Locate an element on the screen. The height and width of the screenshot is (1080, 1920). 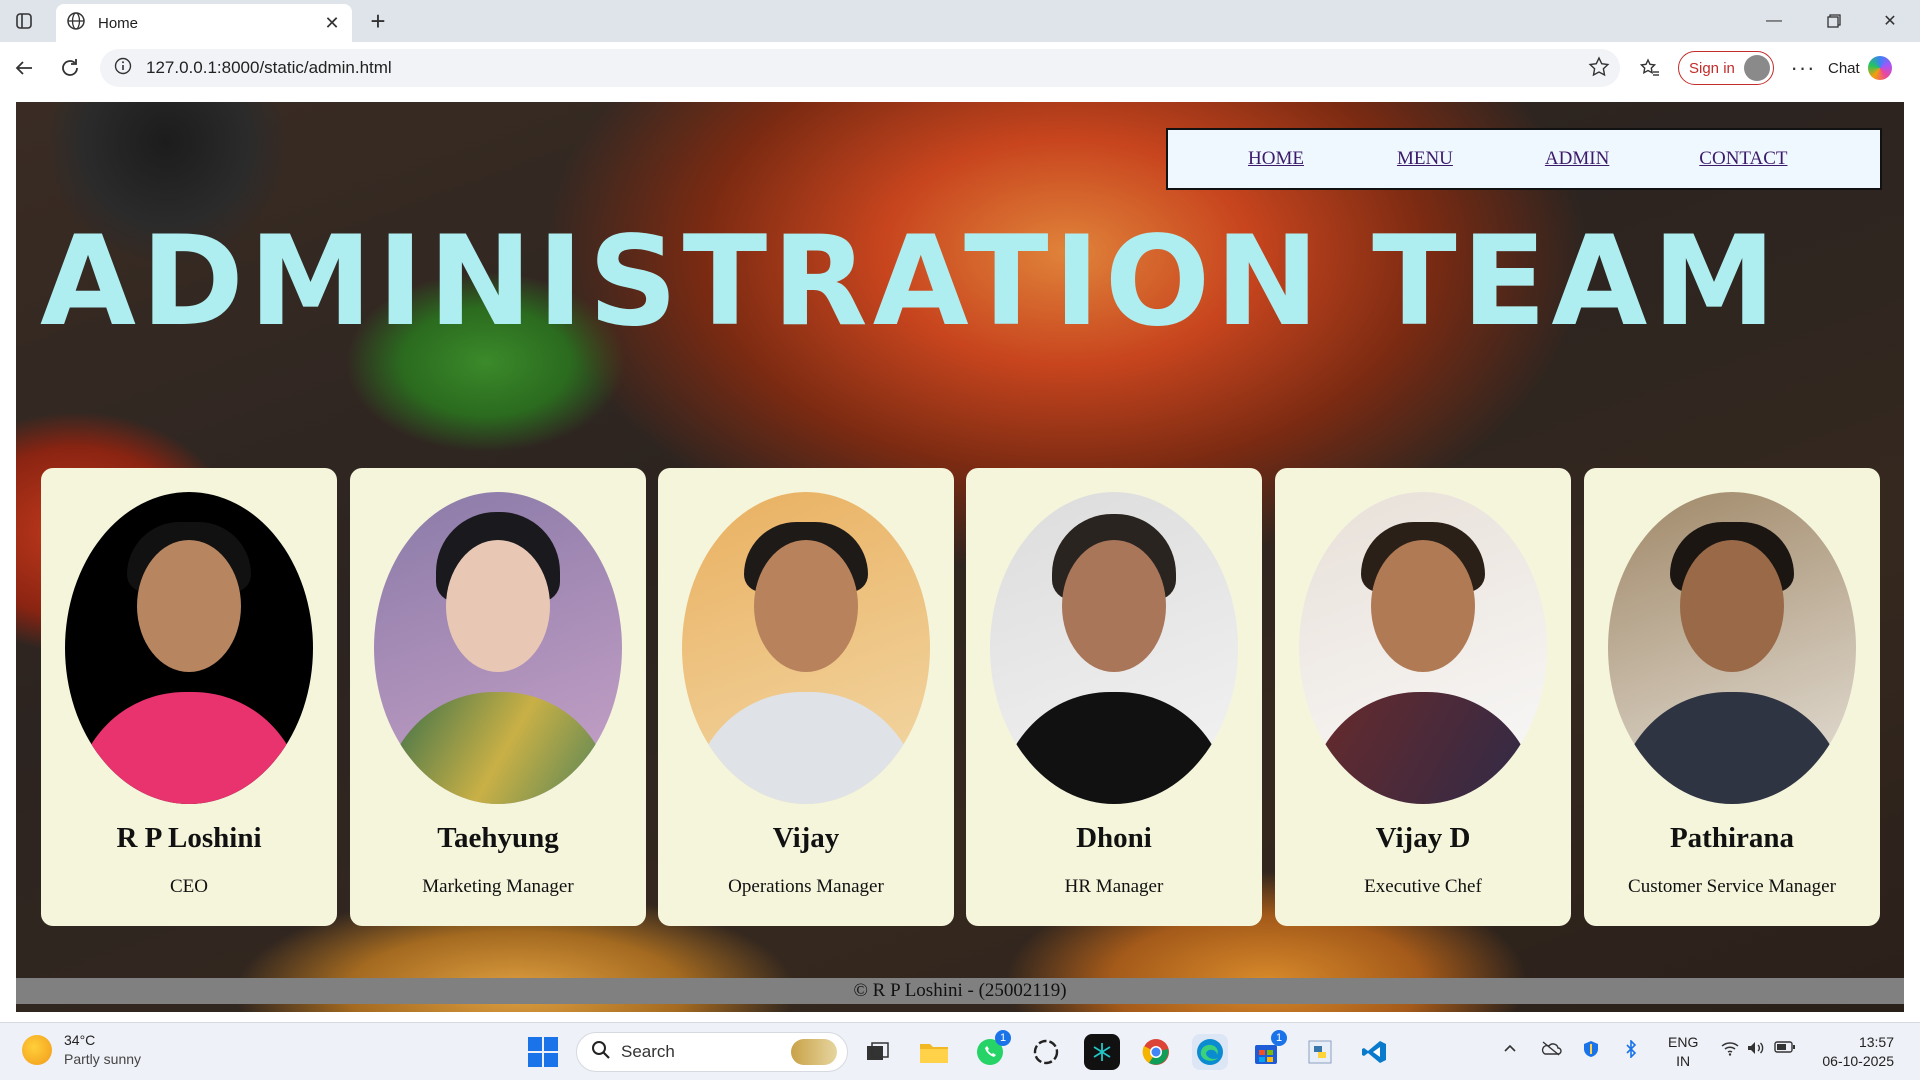
battery-icon is located at coordinates (1785, 1048).